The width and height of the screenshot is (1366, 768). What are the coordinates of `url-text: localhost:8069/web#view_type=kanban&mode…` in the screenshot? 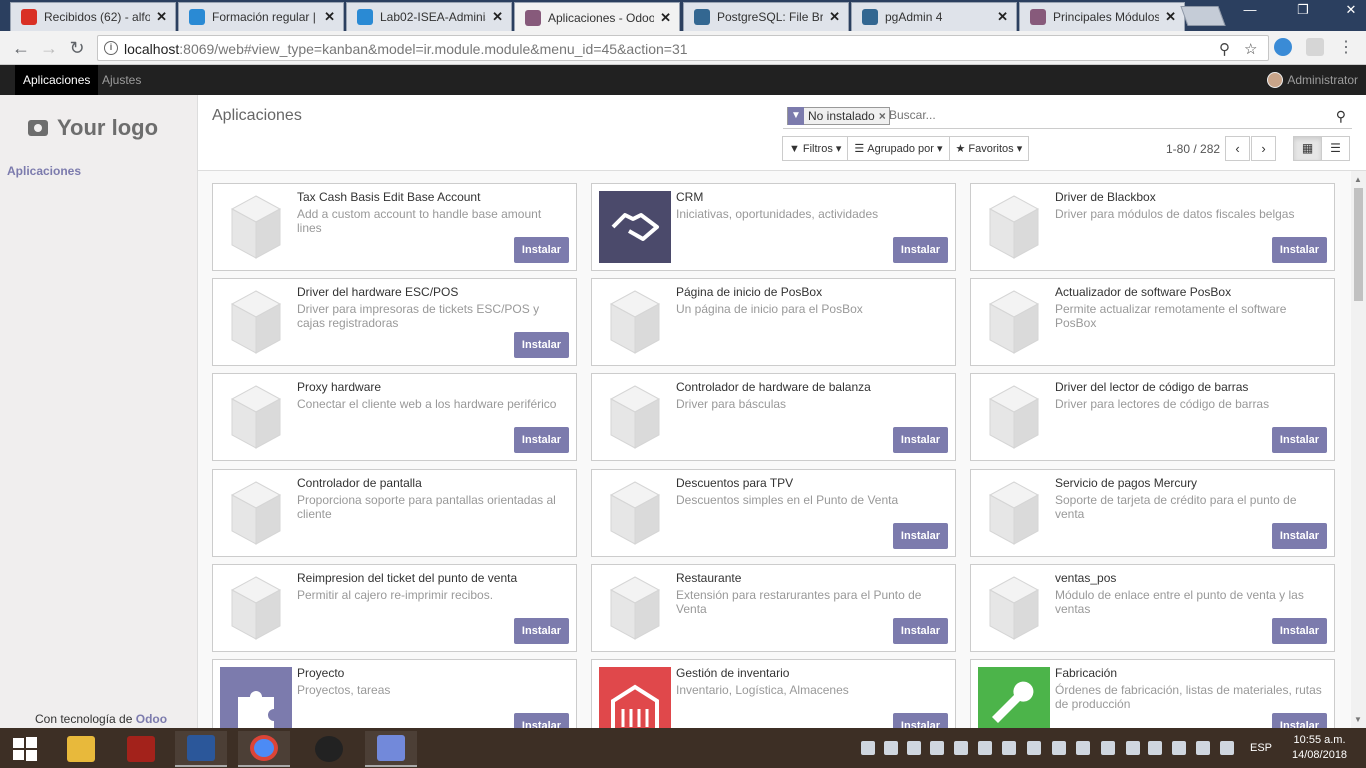 It's located at (406, 49).